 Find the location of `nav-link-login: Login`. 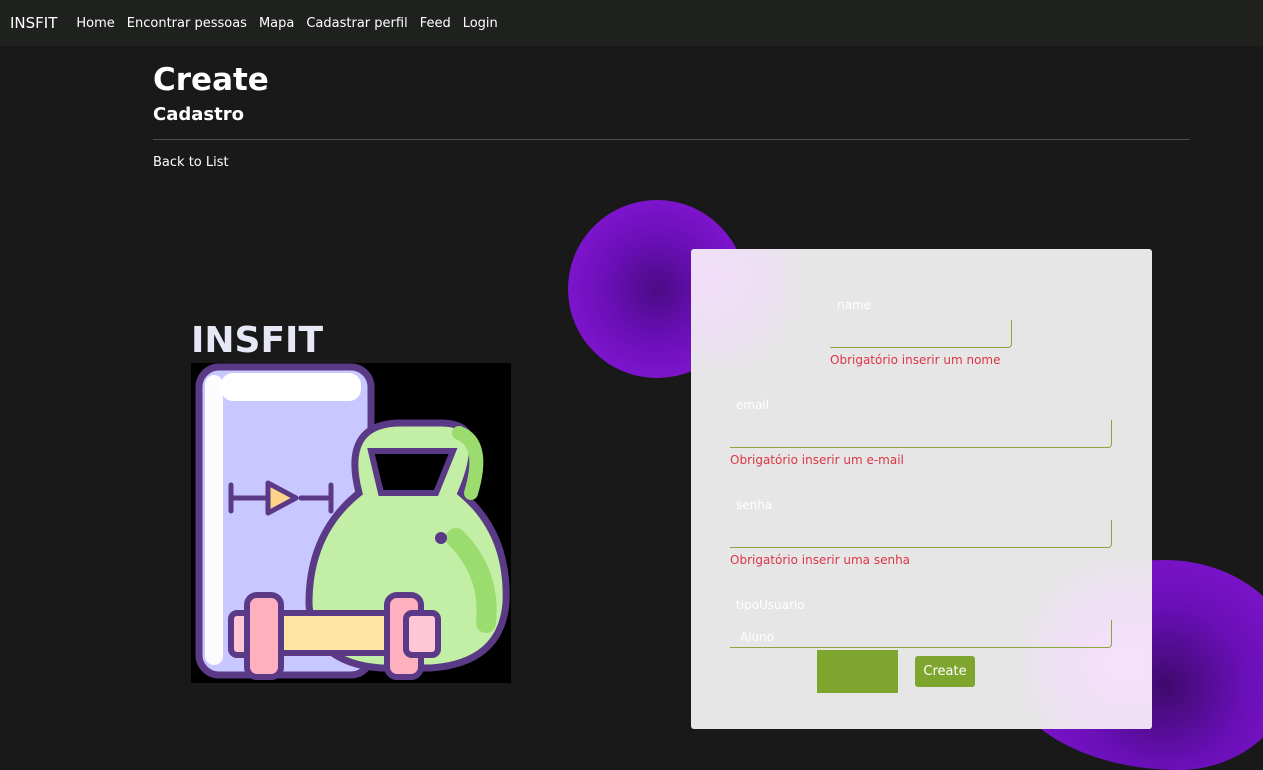

nav-link-login: Login is located at coordinates (480, 23).